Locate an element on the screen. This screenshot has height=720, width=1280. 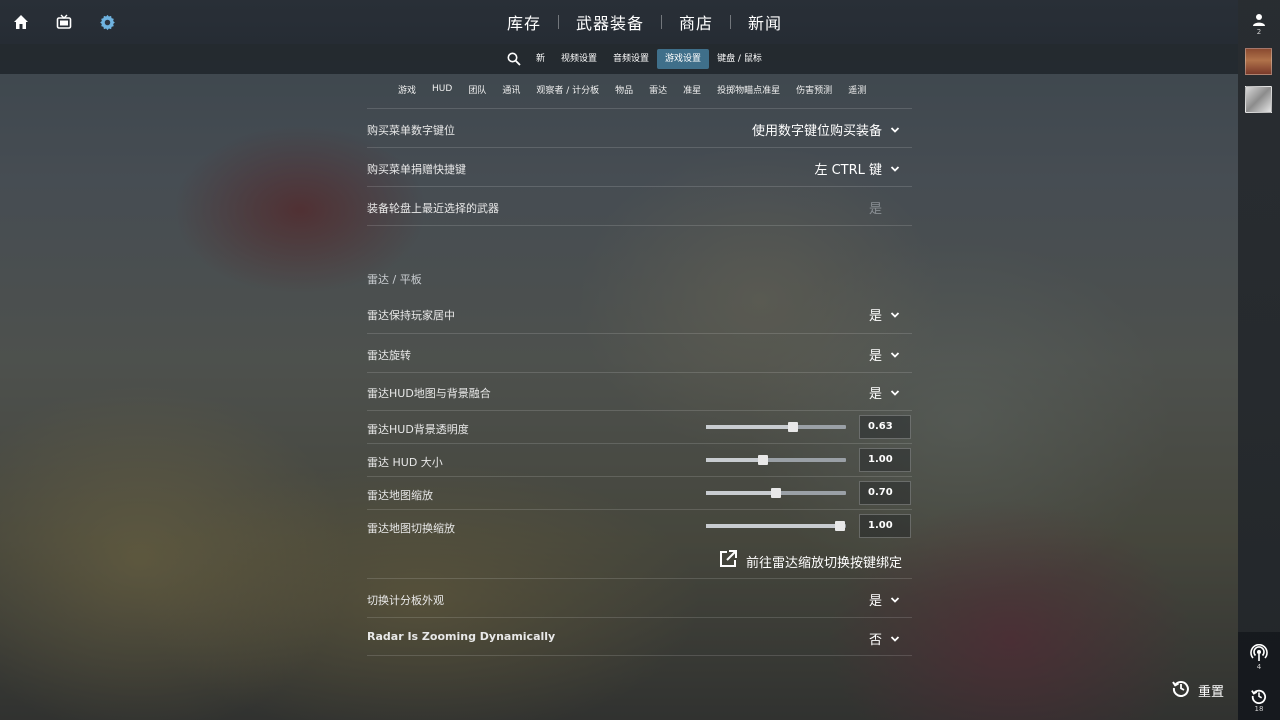
history-count: 18 is located at coordinates (1259, 709).